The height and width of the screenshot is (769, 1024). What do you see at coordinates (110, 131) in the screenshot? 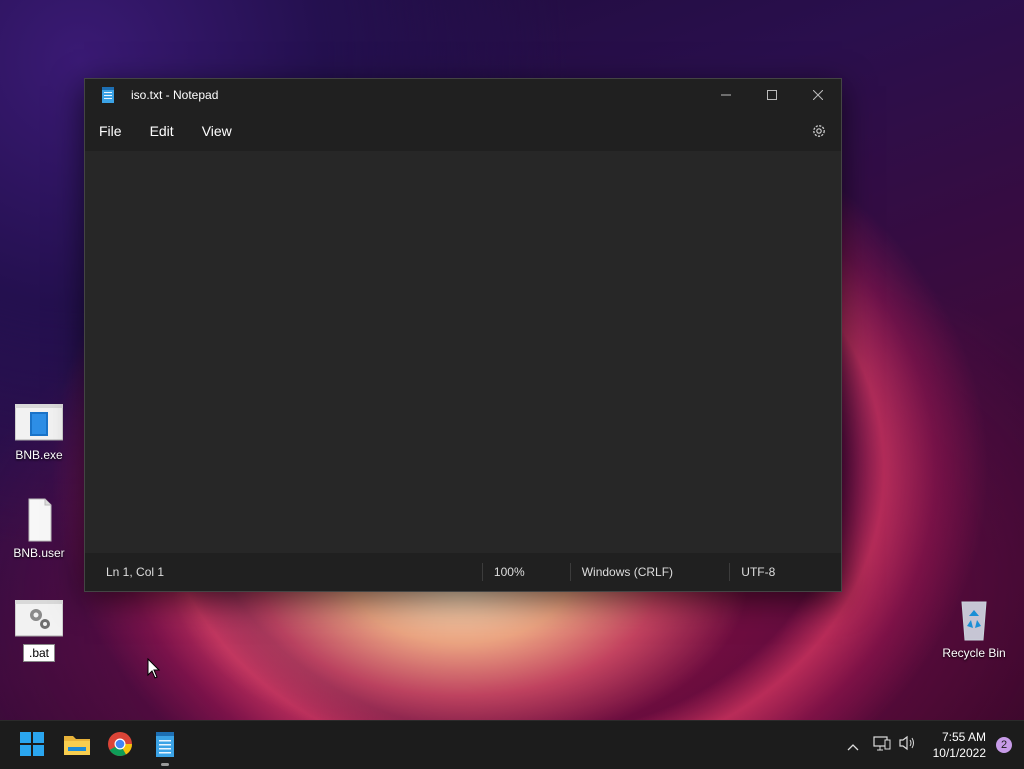
I see `menu-file: File` at bounding box center [110, 131].